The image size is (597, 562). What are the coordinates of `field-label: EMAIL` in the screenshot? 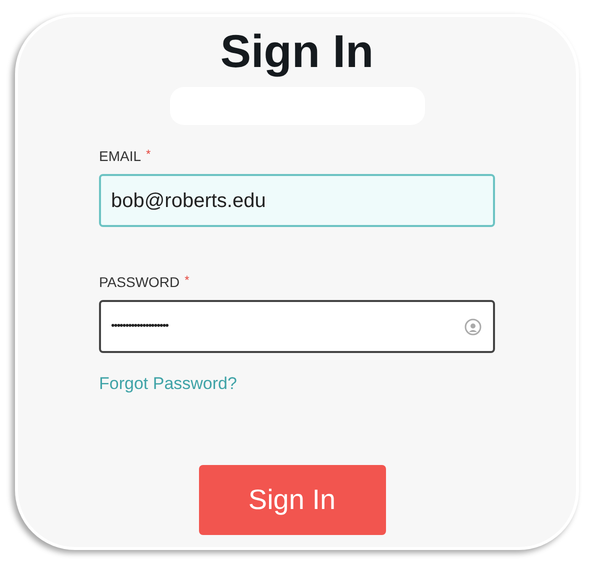 It's located at (120, 156).